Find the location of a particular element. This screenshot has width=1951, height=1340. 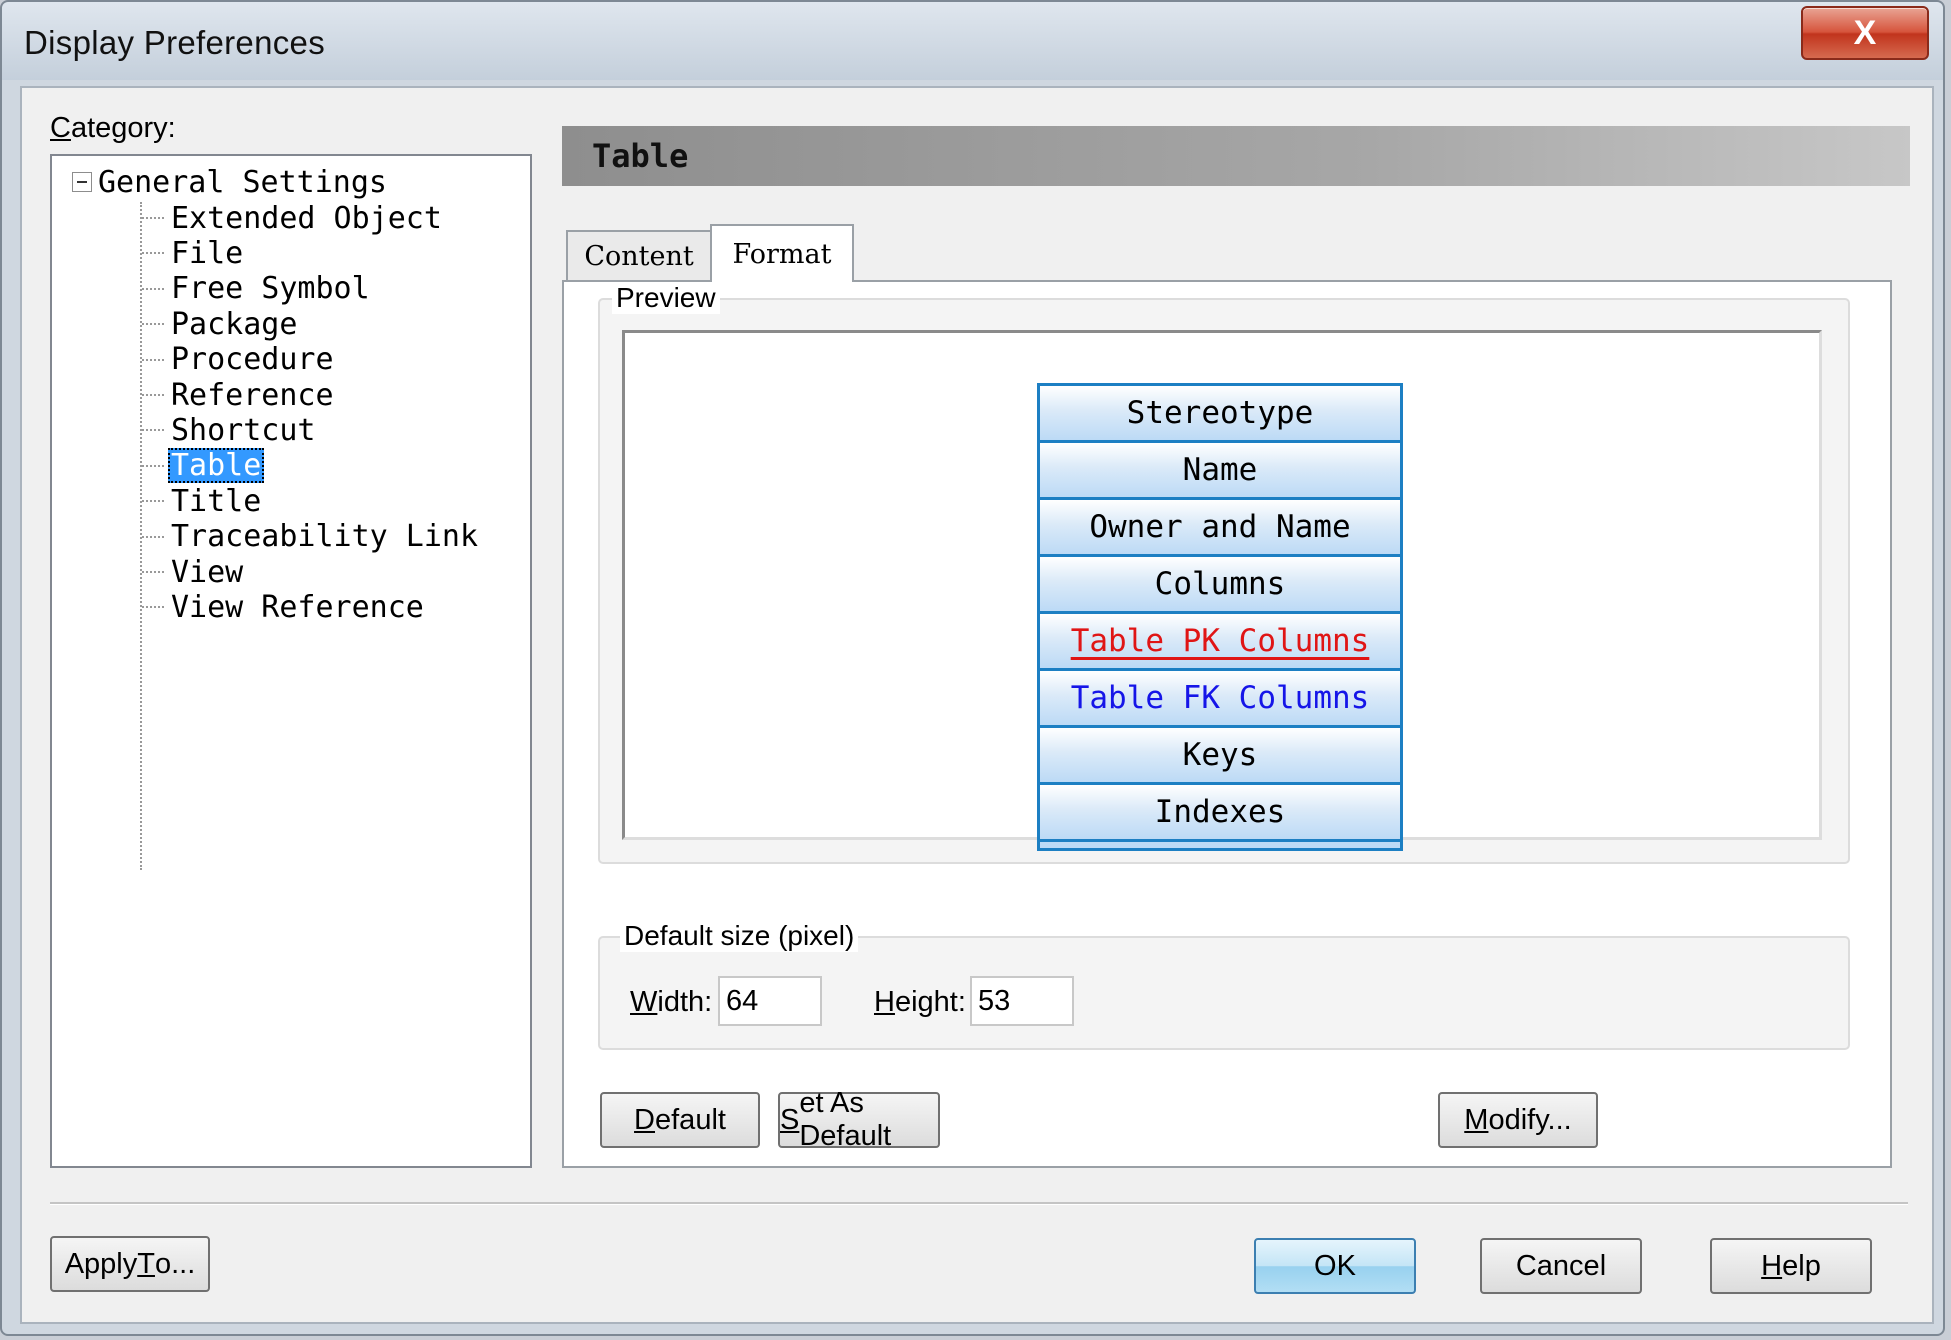

tree-root-general-settings: General Settings is located at coordinates (229, 182).